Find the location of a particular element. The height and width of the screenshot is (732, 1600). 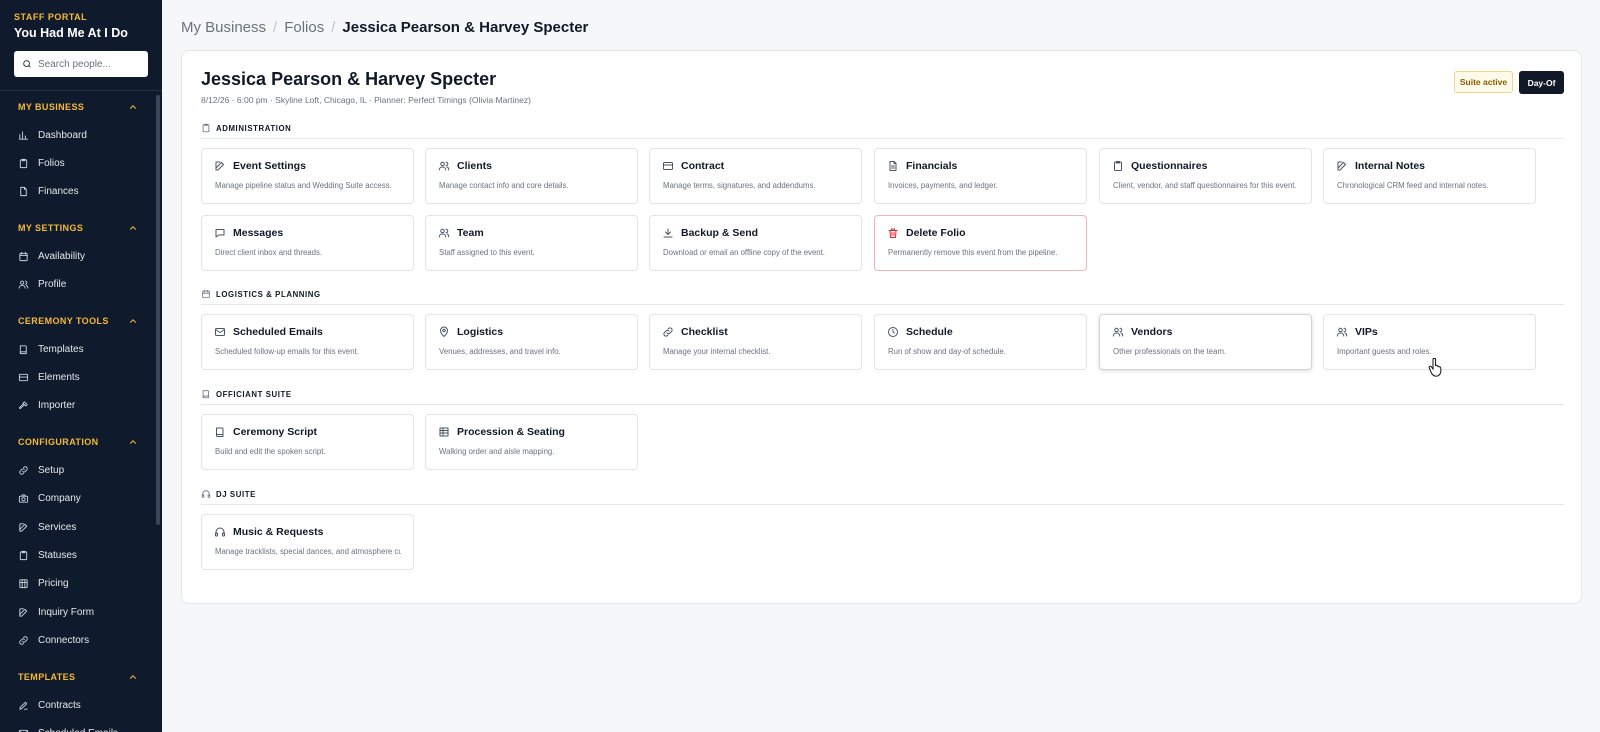

link-icon is located at coordinates (23, 640).